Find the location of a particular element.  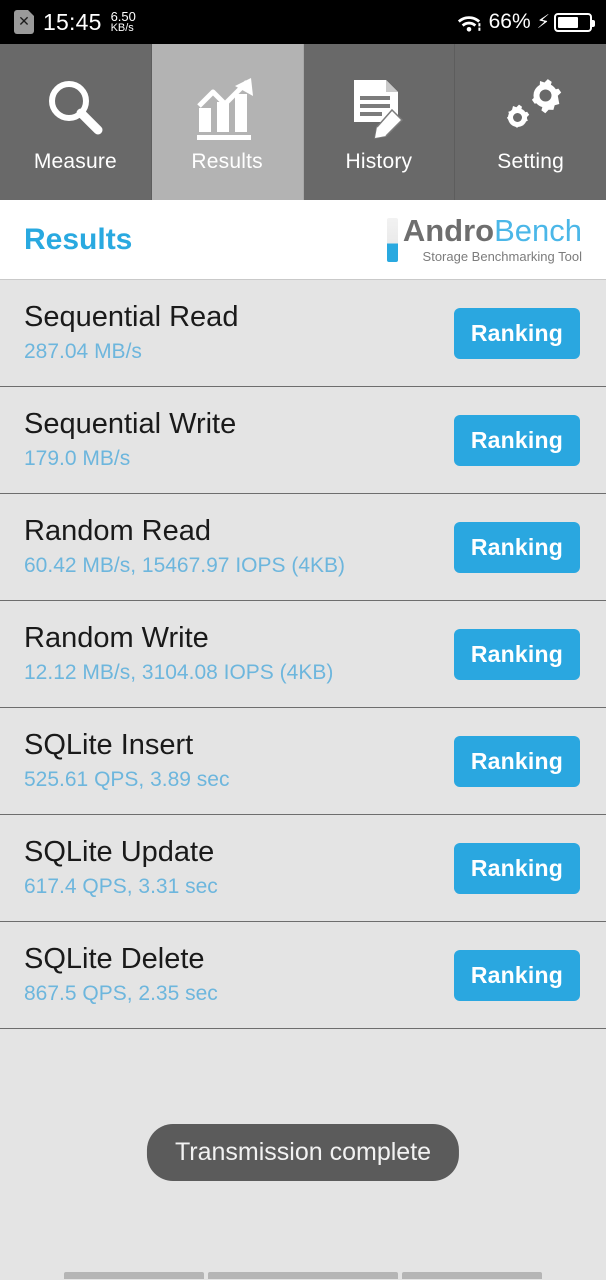

network-speed-indicator: 6.50 KB/s is located at coordinates (123, 22).